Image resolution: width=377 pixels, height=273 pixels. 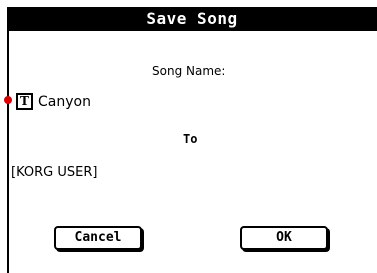 What do you see at coordinates (64, 102) in the screenshot?
I see `song-name-field: Canyon` at bounding box center [64, 102].